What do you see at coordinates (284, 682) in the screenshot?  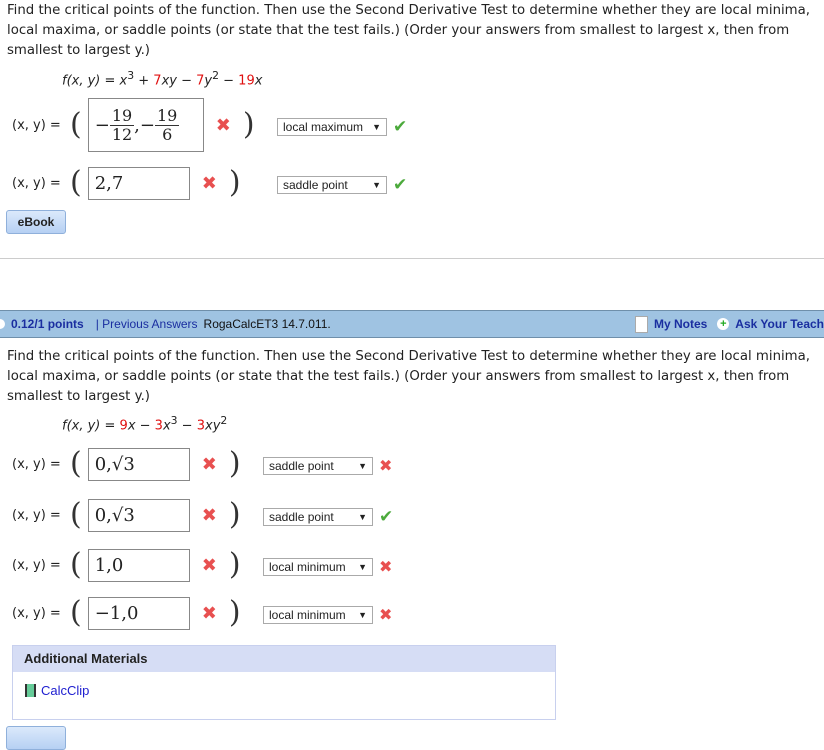 I see `additional-materials-panel: Additional Materials CalcClip` at bounding box center [284, 682].